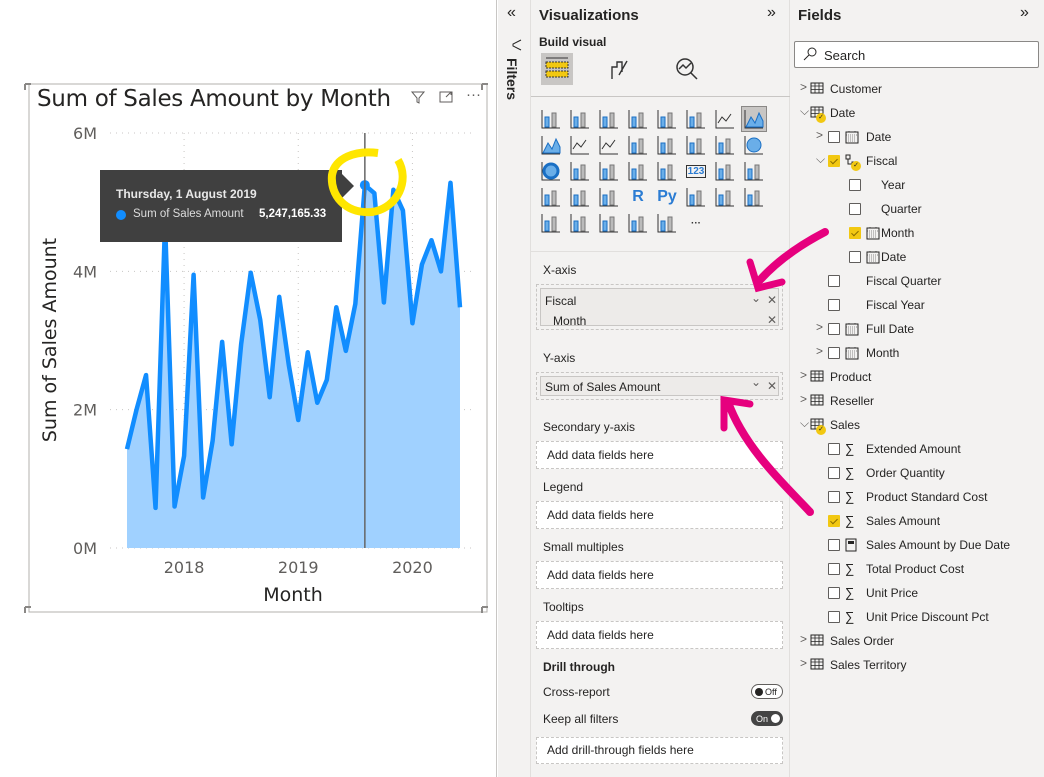 This screenshot has height=777, width=1044. What do you see at coordinates (514, 388) in the screenshot?
I see `filters-pane-collapsed: « Filters` at bounding box center [514, 388].